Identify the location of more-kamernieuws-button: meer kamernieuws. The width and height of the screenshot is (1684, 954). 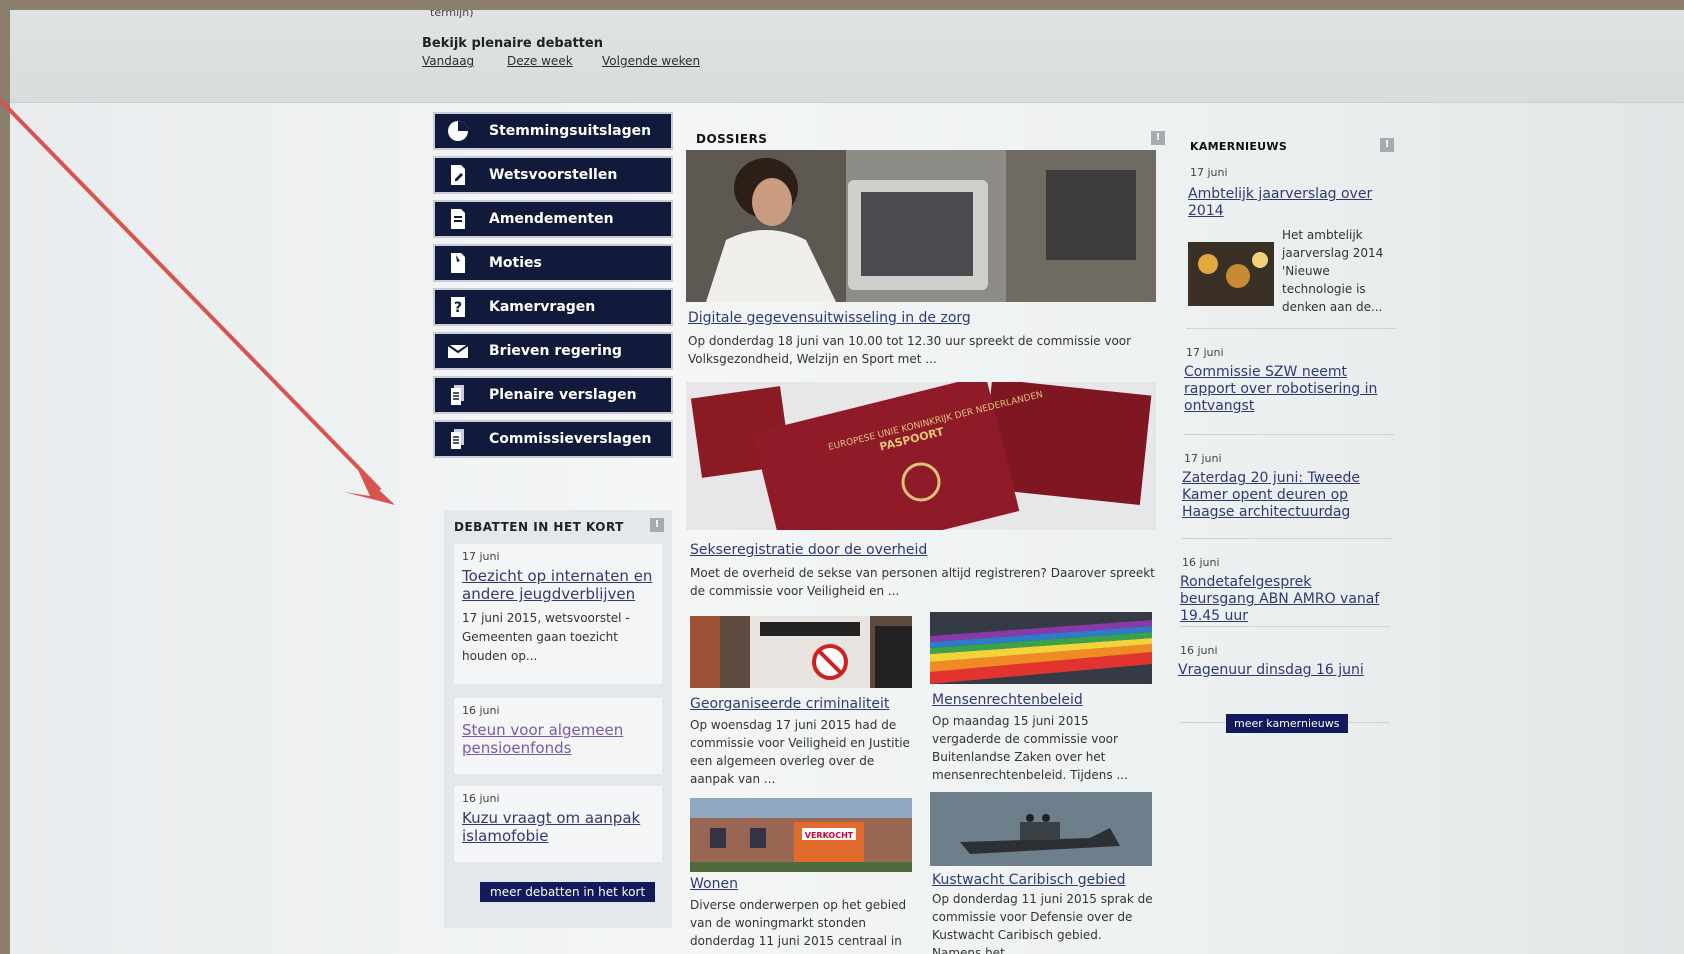
(1287, 723).